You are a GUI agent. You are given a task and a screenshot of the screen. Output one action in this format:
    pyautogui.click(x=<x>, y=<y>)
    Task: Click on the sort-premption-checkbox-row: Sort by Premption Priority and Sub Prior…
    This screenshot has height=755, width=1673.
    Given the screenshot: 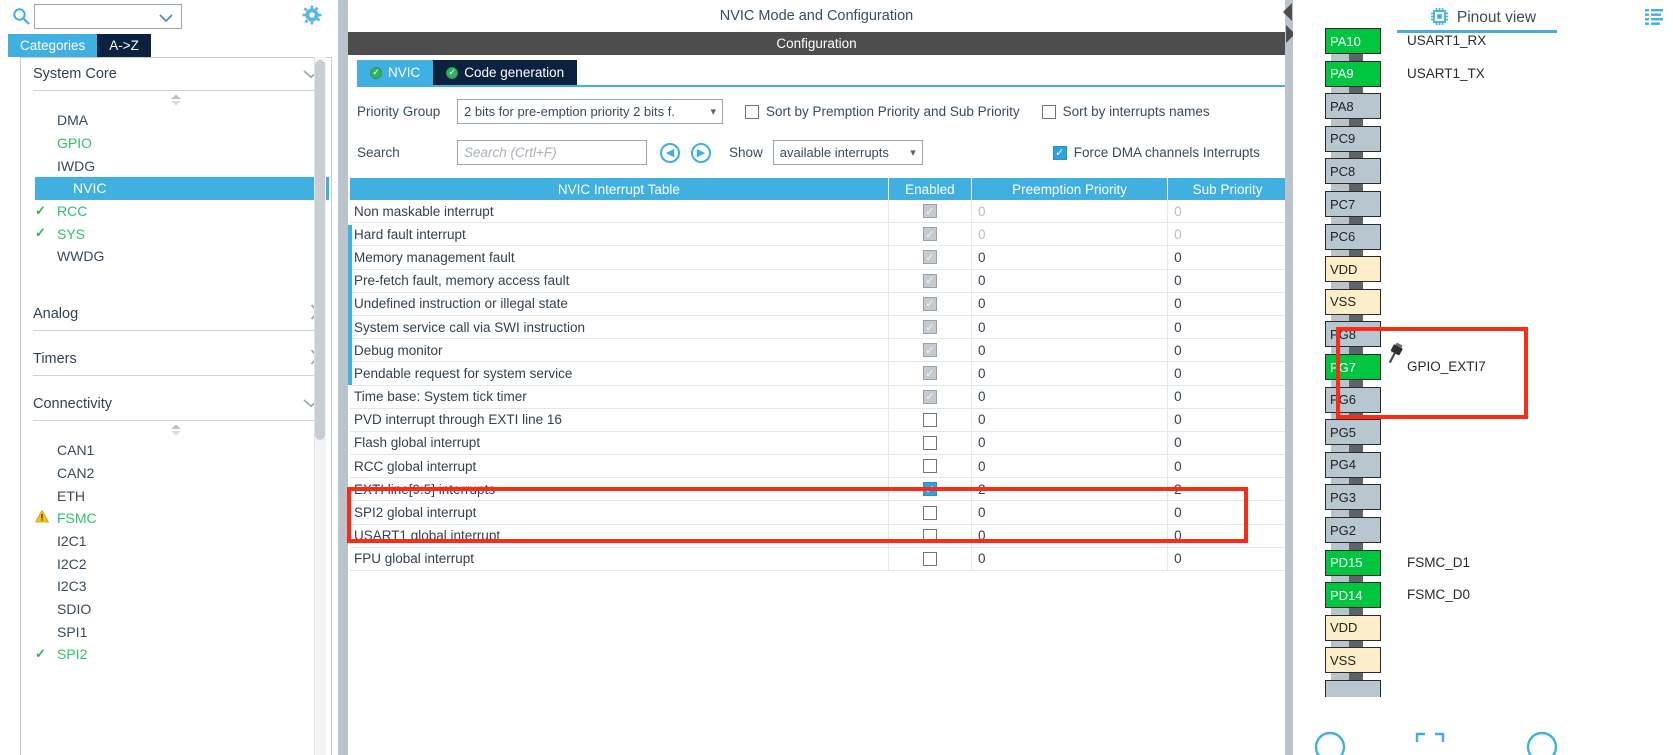 What is the action you would take?
    pyautogui.click(x=882, y=111)
    